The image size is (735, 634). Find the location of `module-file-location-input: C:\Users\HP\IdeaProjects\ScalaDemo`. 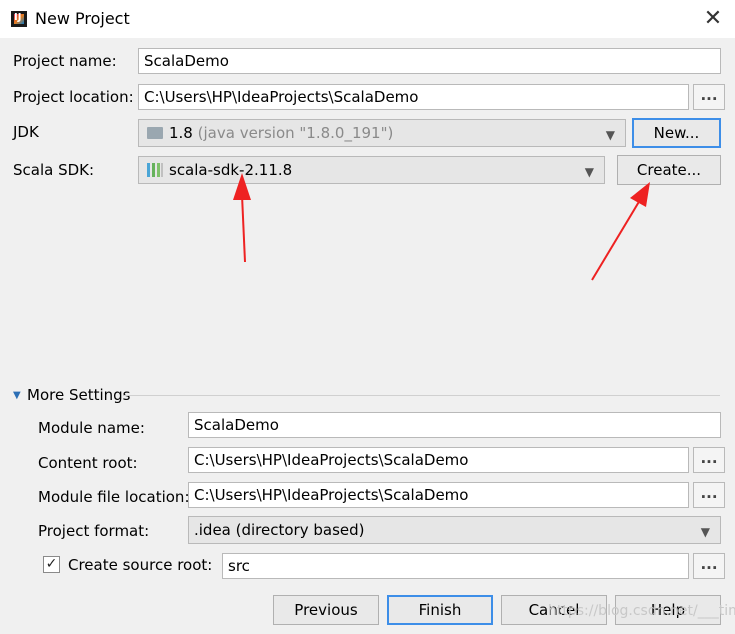

module-file-location-input: C:\Users\HP\IdeaProjects\ScalaDemo is located at coordinates (438, 495).